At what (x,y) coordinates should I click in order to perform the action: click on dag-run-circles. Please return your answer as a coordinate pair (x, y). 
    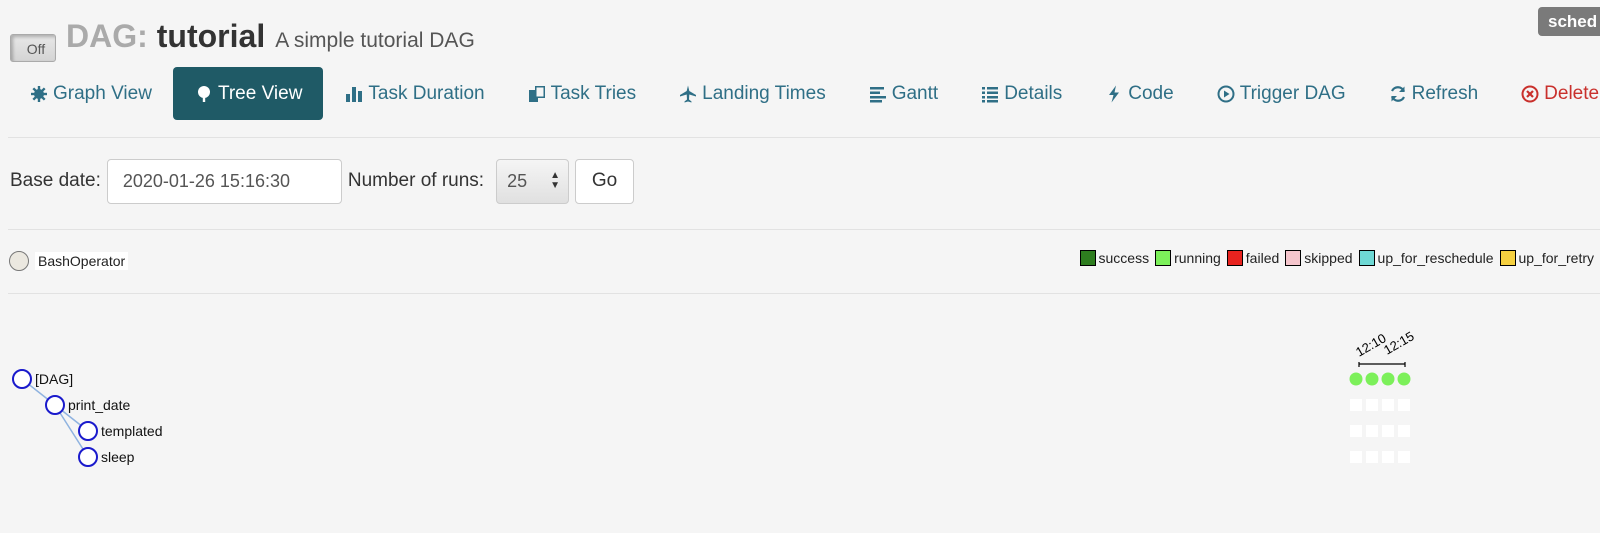
    Looking at the image, I should click on (1380, 379).